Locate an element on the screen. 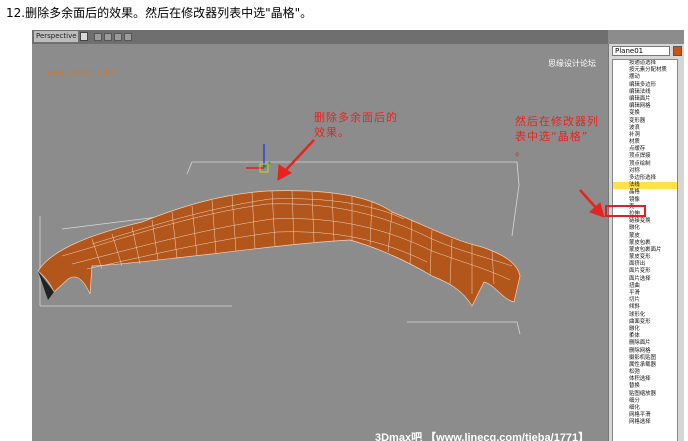 The width and height of the screenshot is (688, 441). modifier-item: 平滑 is located at coordinates (645, 293).